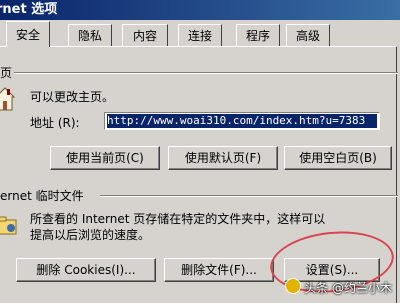  I want to click on homepage-group-title: 页, so click(7, 72).